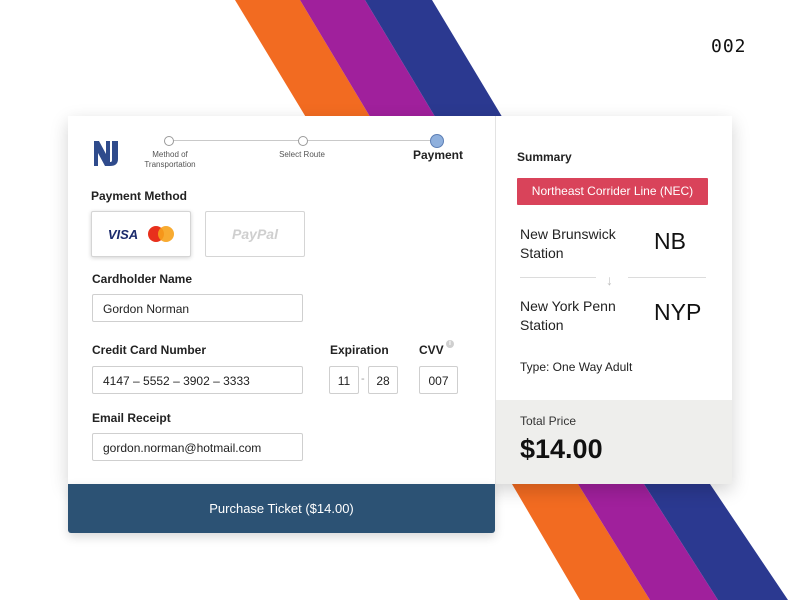  What do you see at coordinates (667, 277) in the screenshot?
I see `route-divider-right` at bounding box center [667, 277].